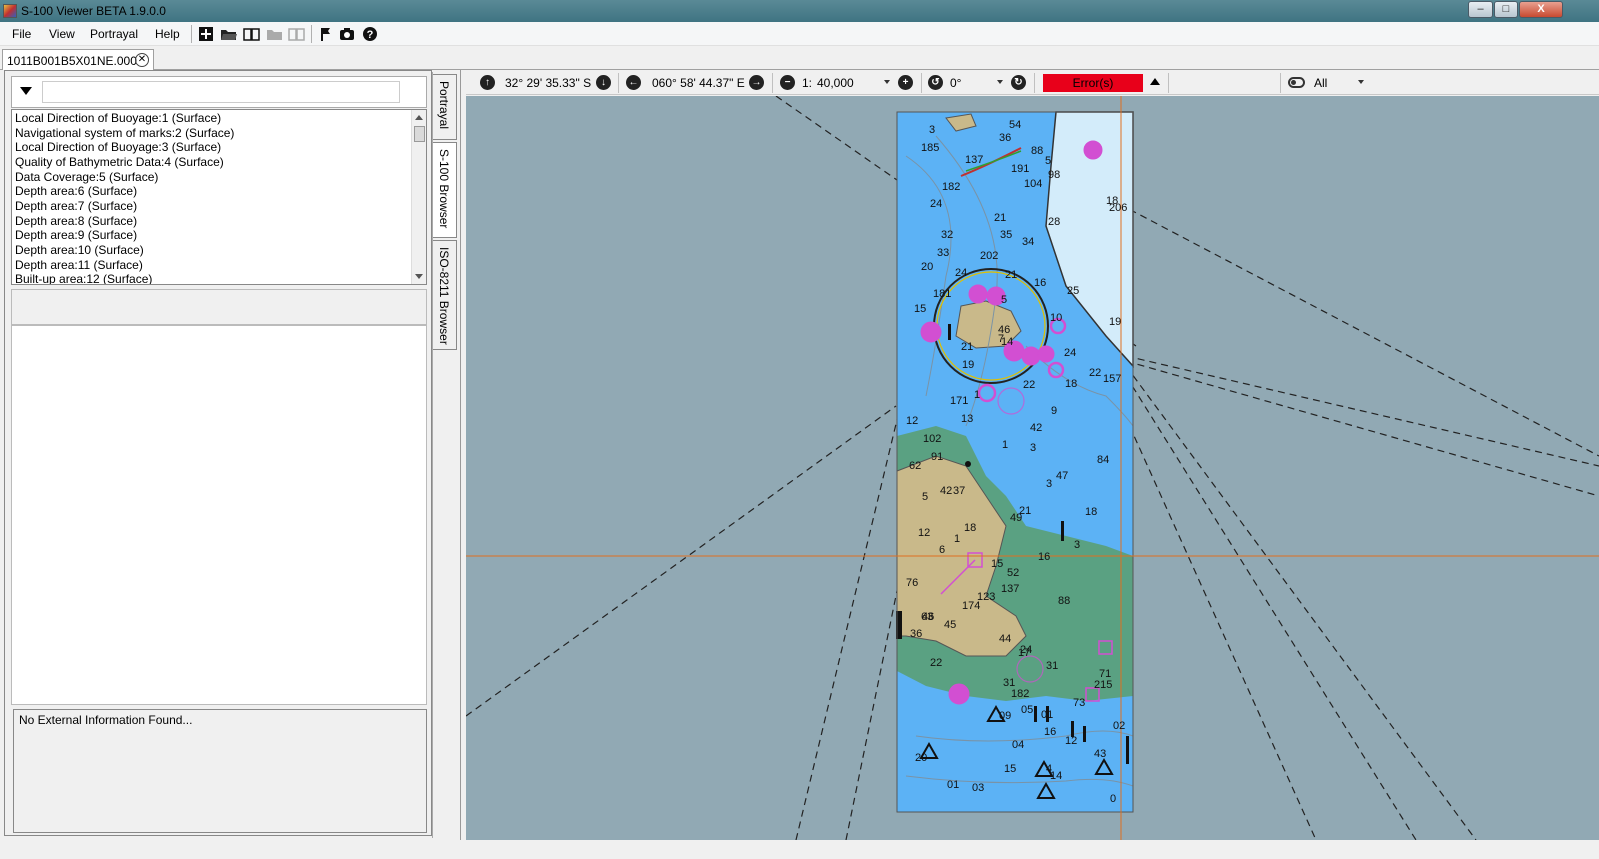  Describe the element at coordinates (119, 162) in the screenshot. I see `list-item: Quality of Bathymetric Data:4 (Surface)` at that location.